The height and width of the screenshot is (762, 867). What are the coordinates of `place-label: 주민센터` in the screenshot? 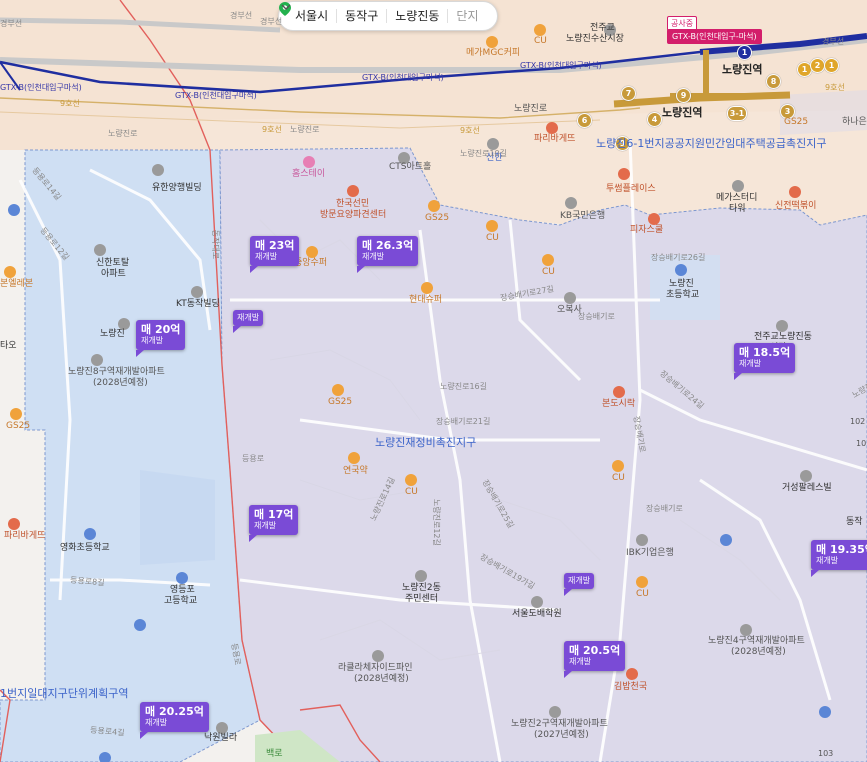 It's located at (422, 599).